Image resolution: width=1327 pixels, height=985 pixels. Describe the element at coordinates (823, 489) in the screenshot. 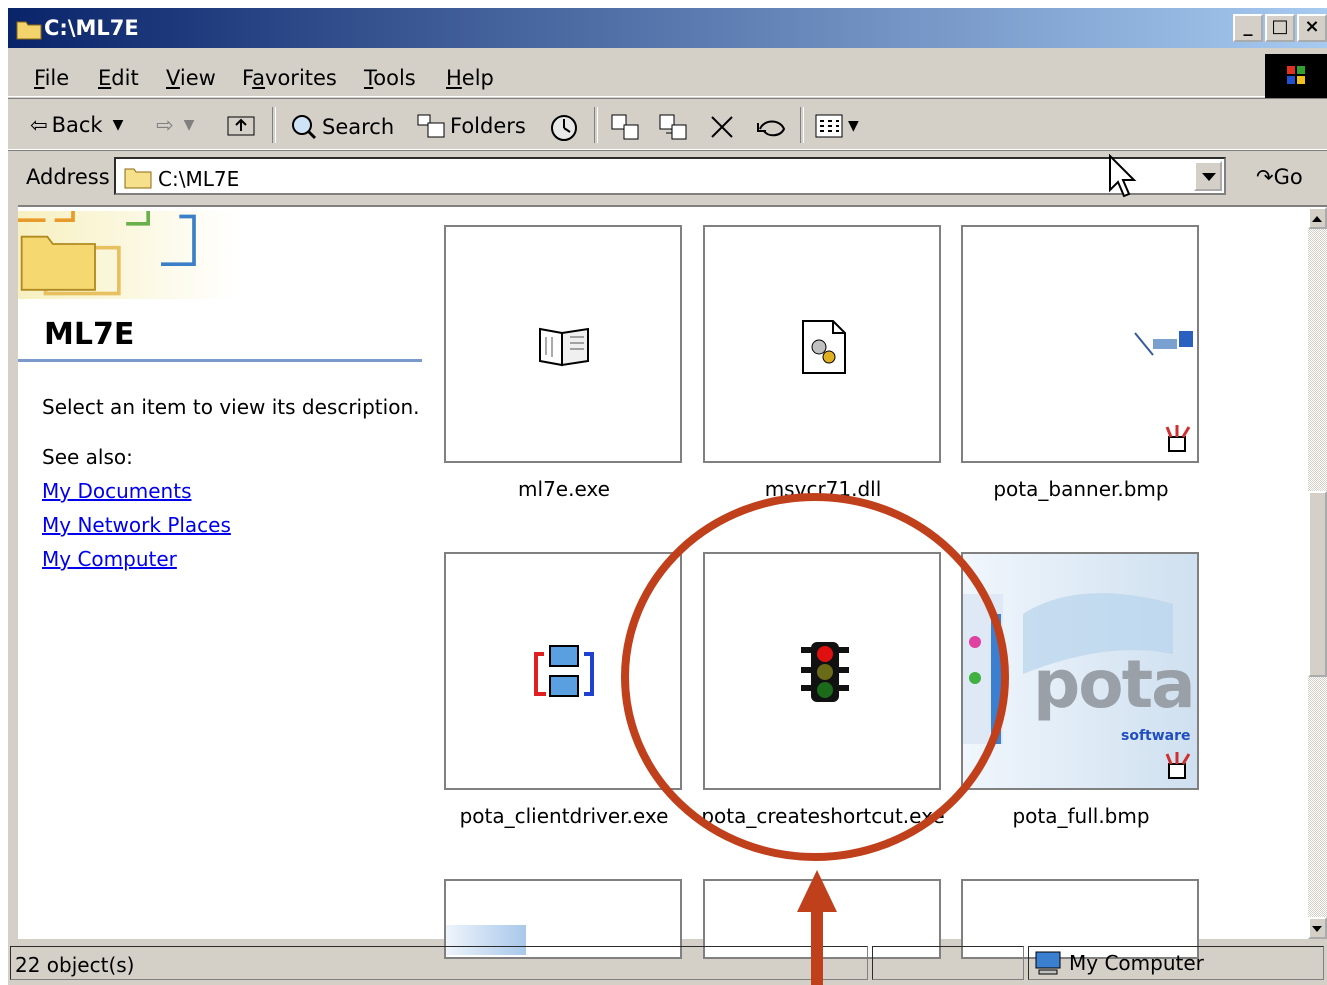

I see `file-name: msvcr71.dll` at that location.